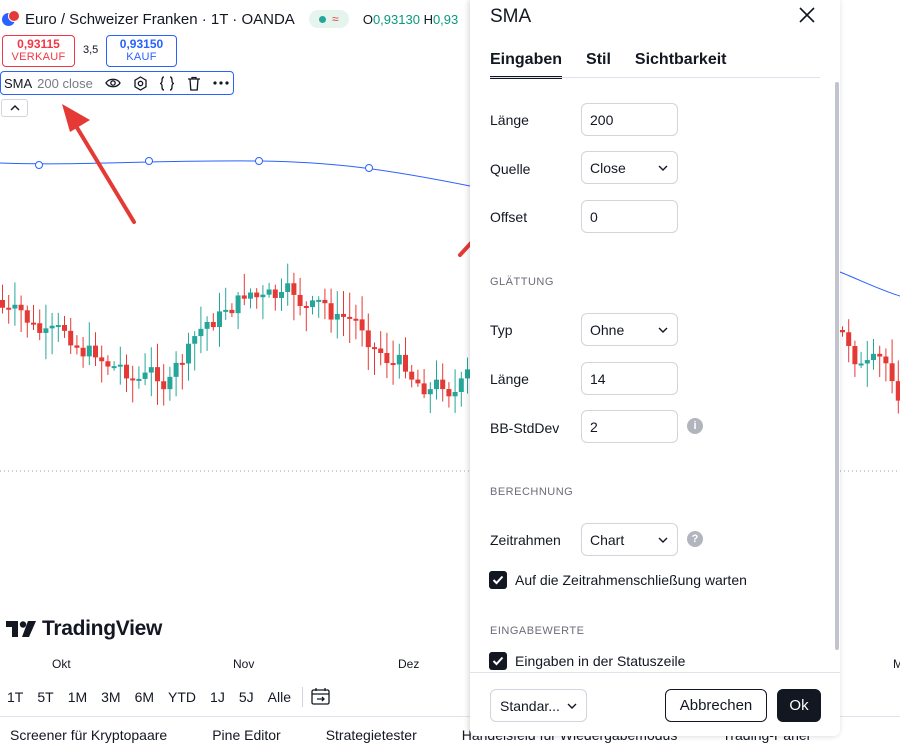  What do you see at coordinates (837, 366) in the screenshot?
I see `dialog-scrollbar` at bounding box center [837, 366].